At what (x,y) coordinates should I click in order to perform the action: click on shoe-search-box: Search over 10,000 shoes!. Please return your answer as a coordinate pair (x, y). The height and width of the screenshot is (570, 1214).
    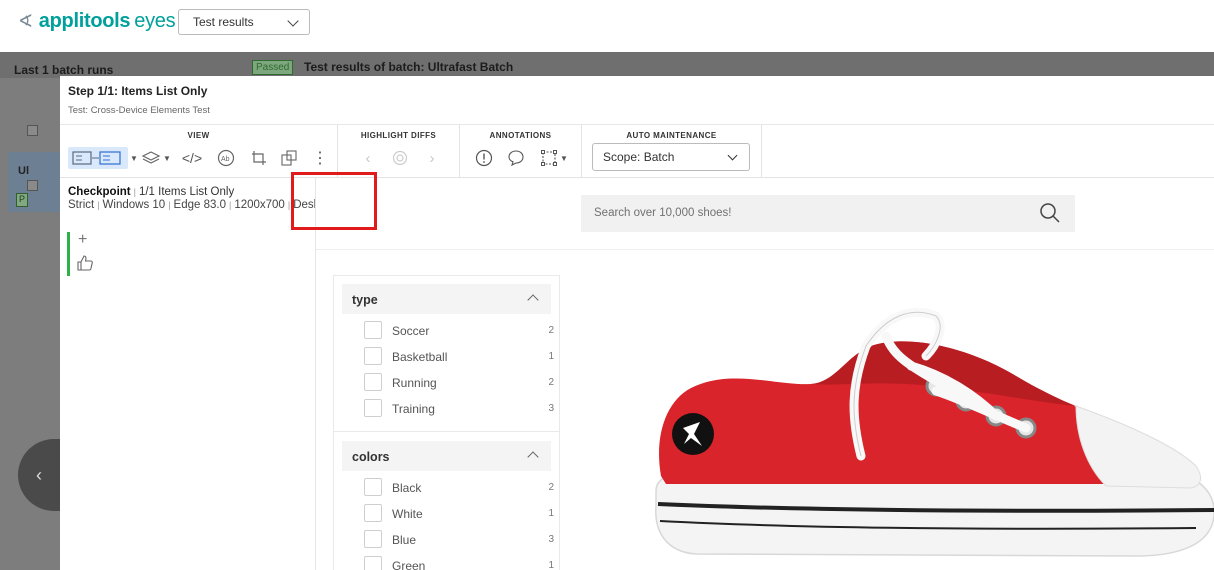
    Looking at the image, I should click on (828, 213).